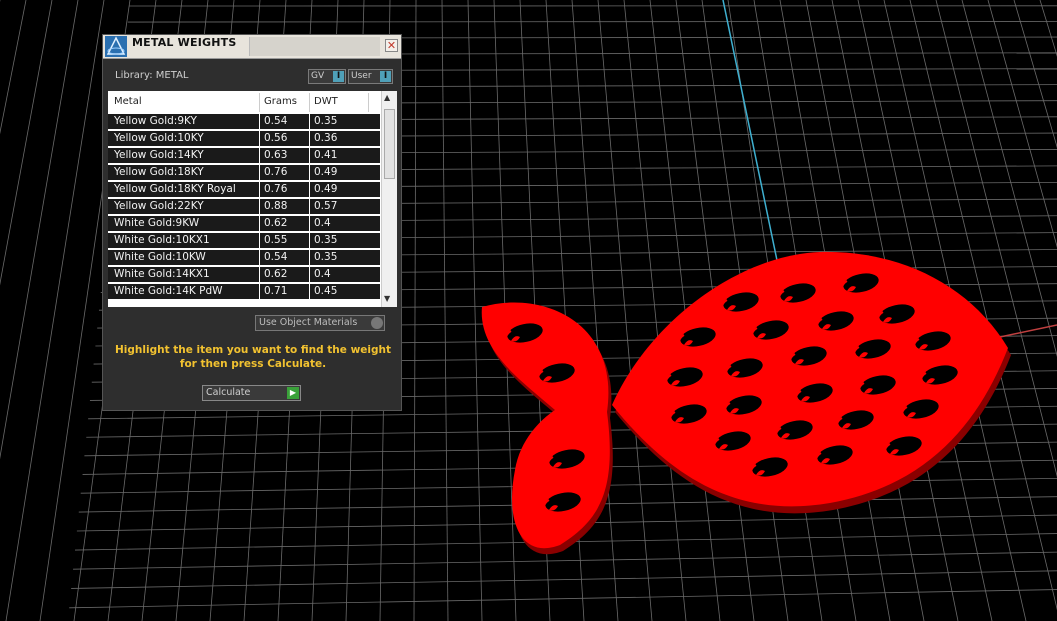 This screenshot has height=621, width=1057. What do you see at coordinates (162, 240) in the screenshot?
I see `metal-name-cell: White Gold:10KX1` at bounding box center [162, 240].